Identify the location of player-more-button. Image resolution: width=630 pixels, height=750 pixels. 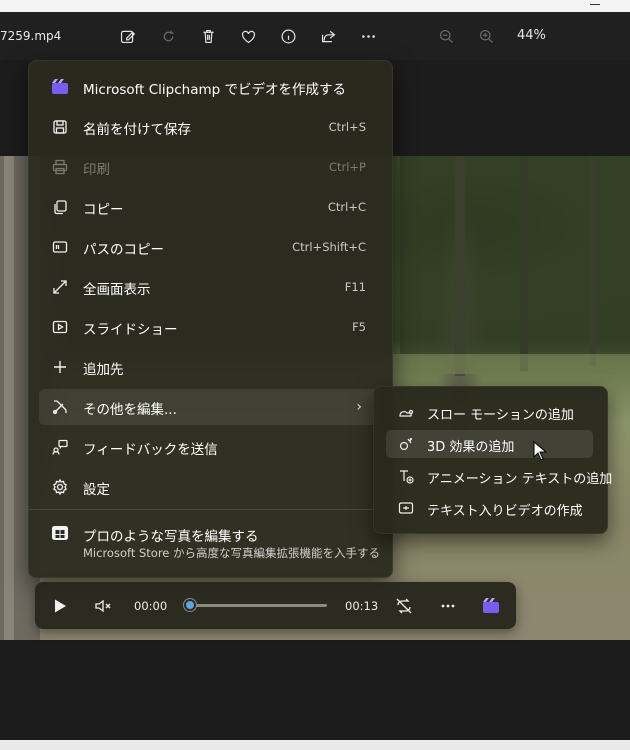
(448, 606).